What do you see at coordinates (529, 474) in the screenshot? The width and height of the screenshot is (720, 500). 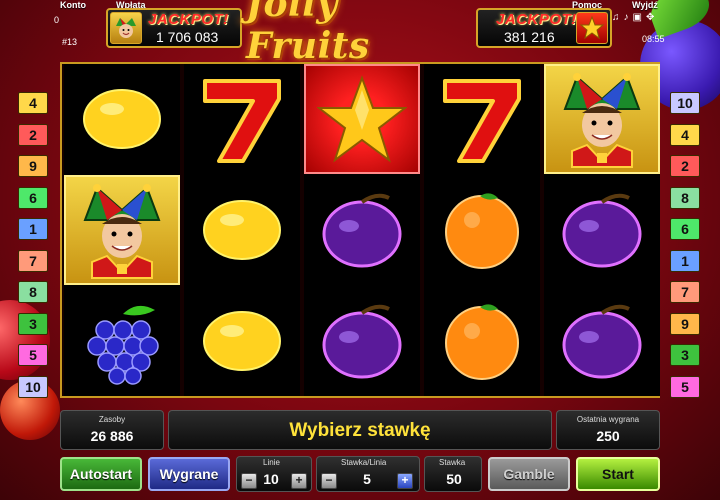 I see `gamble-button: Gamble` at bounding box center [529, 474].